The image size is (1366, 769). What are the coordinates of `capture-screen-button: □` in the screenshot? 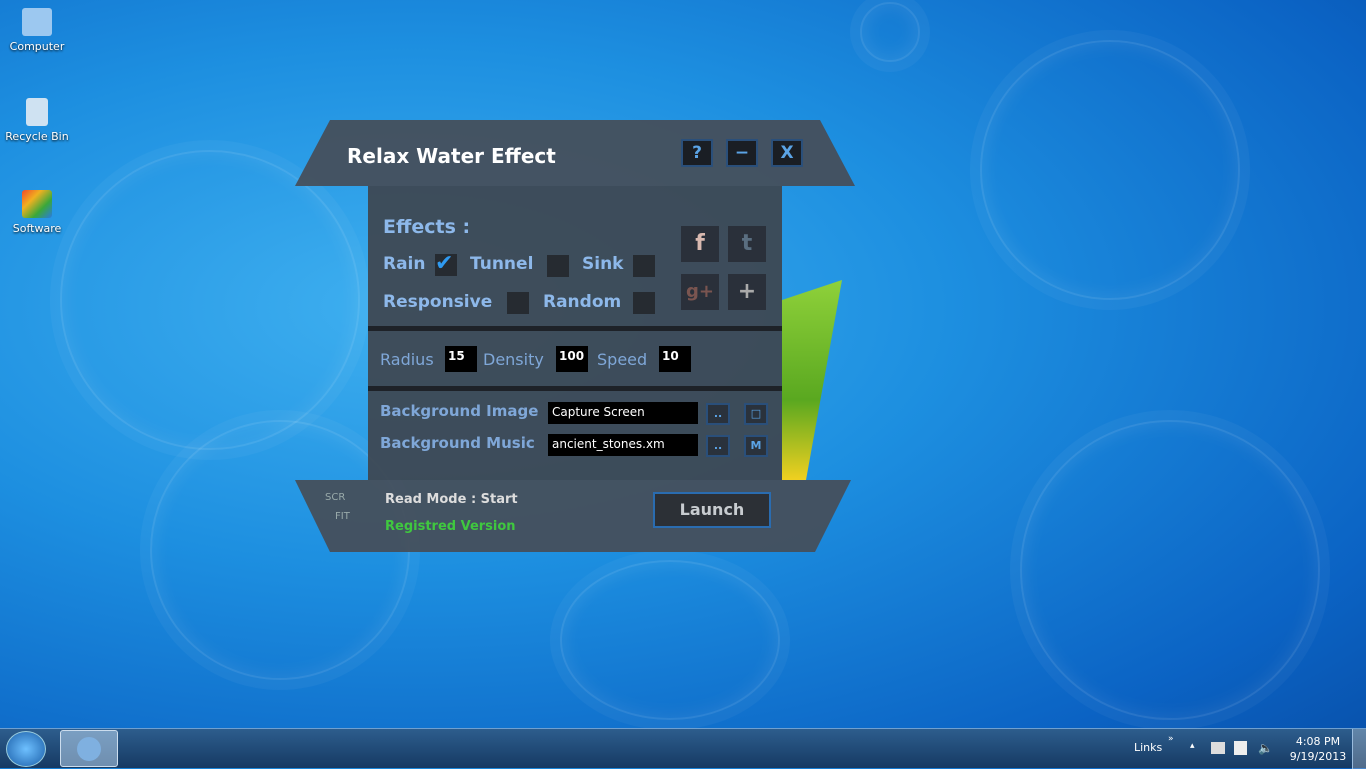 It's located at (756, 414).